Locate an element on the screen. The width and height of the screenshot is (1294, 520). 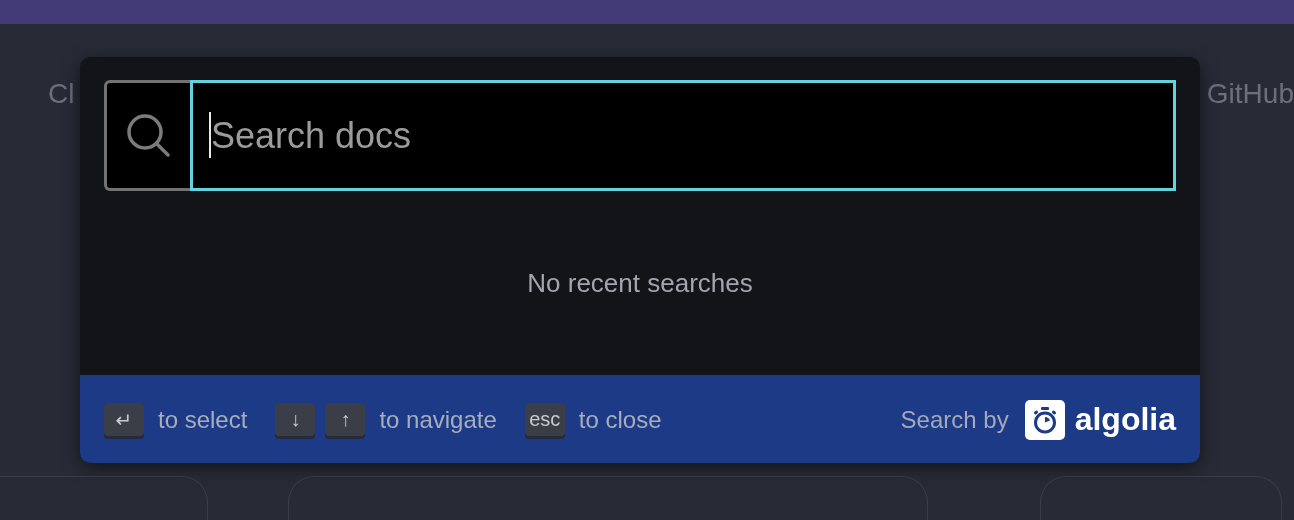
hint-label: to close is located at coordinates (620, 419).